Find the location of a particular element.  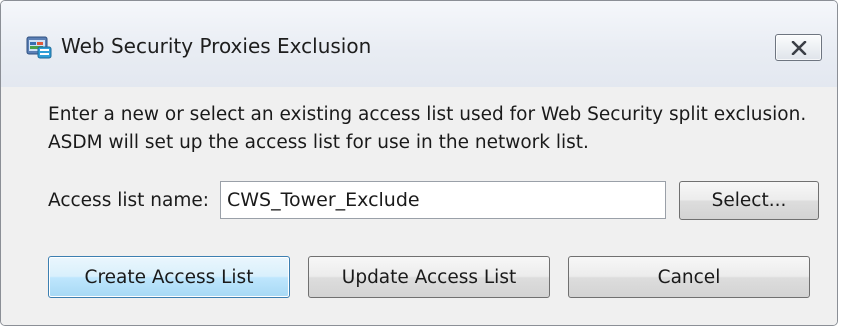

close-button is located at coordinates (798, 47).